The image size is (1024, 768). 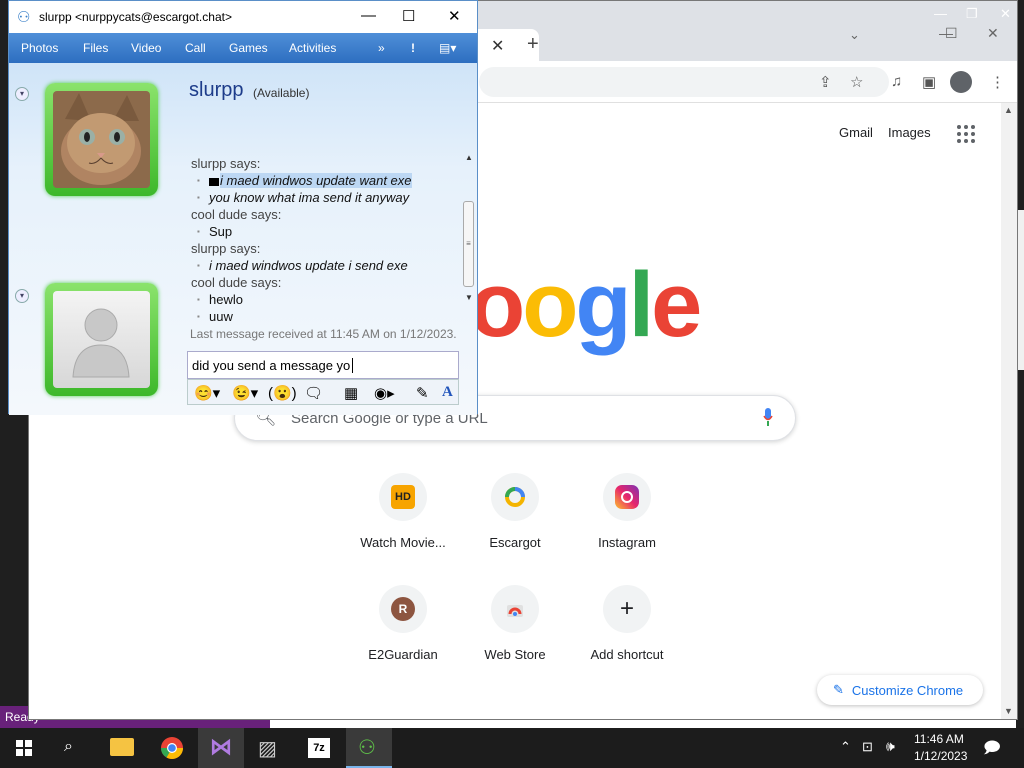 What do you see at coordinates (422, 393) in the screenshot?
I see `handwriting-icon: ✎` at bounding box center [422, 393].